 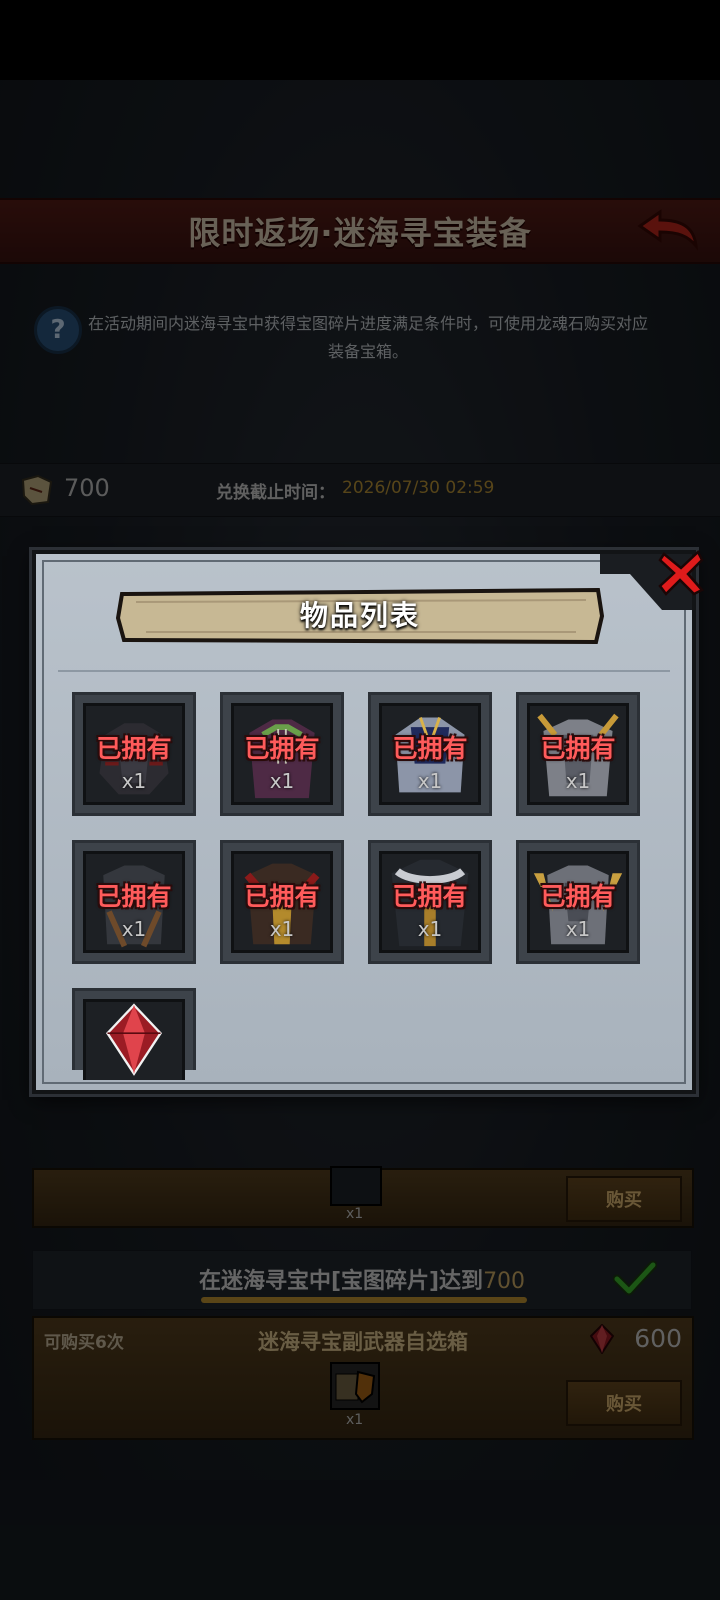 What do you see at coordinates (359, 615) in the screenshot?
I see `modal-title: 物品列表` at bounding box center [359, 615].